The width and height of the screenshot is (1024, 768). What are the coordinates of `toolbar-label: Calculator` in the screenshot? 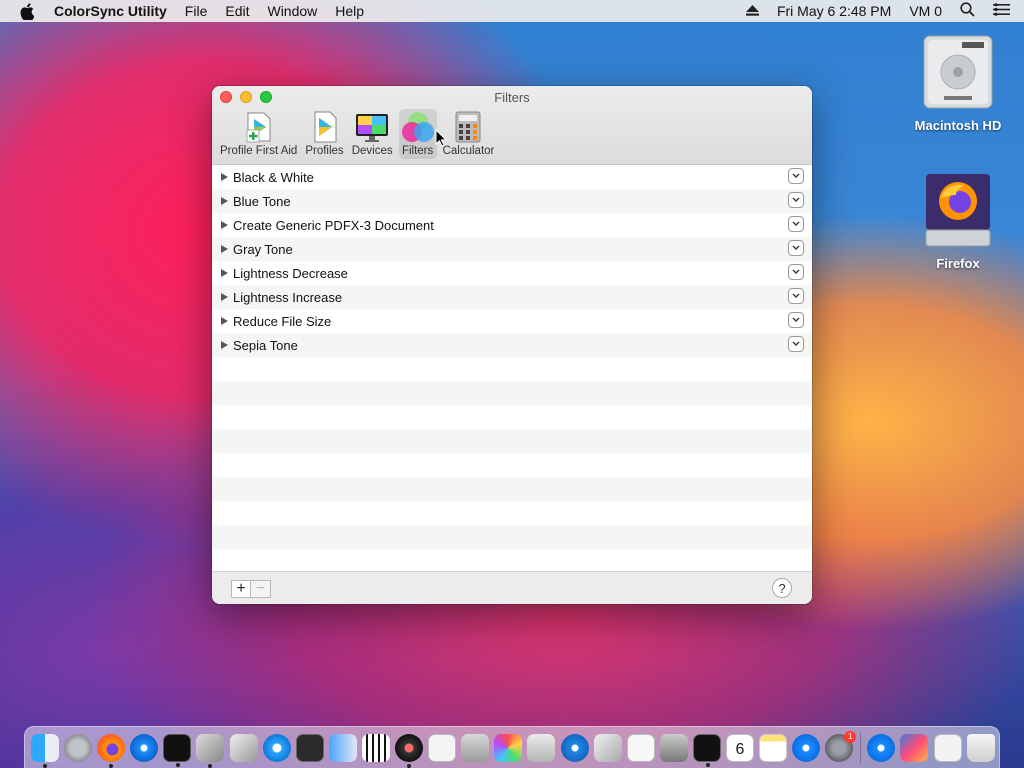 It's located at (468, 151).